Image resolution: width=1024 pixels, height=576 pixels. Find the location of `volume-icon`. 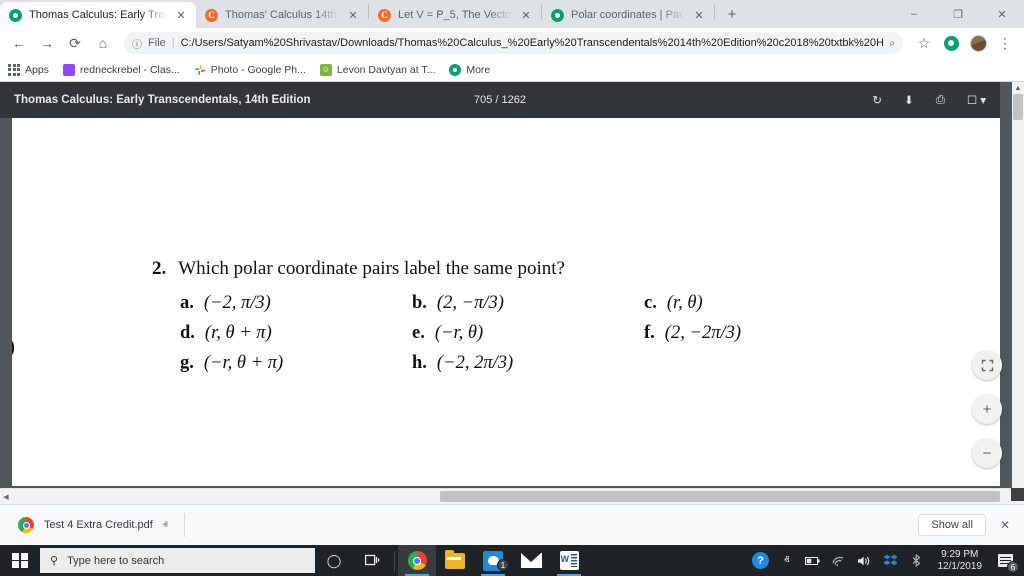

volume-icon is located at coordinates (865, 560).